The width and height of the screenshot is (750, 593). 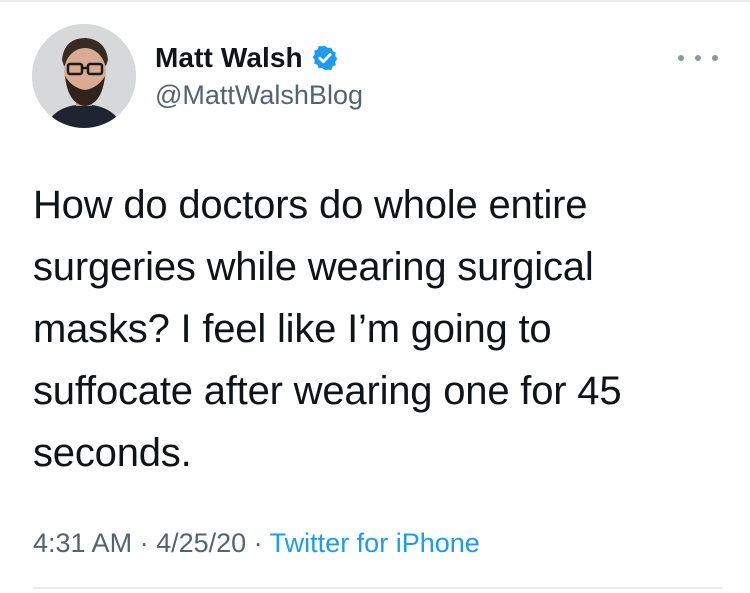 I want to click on author-row: Matt Walsh, so click(x=247, y=58).